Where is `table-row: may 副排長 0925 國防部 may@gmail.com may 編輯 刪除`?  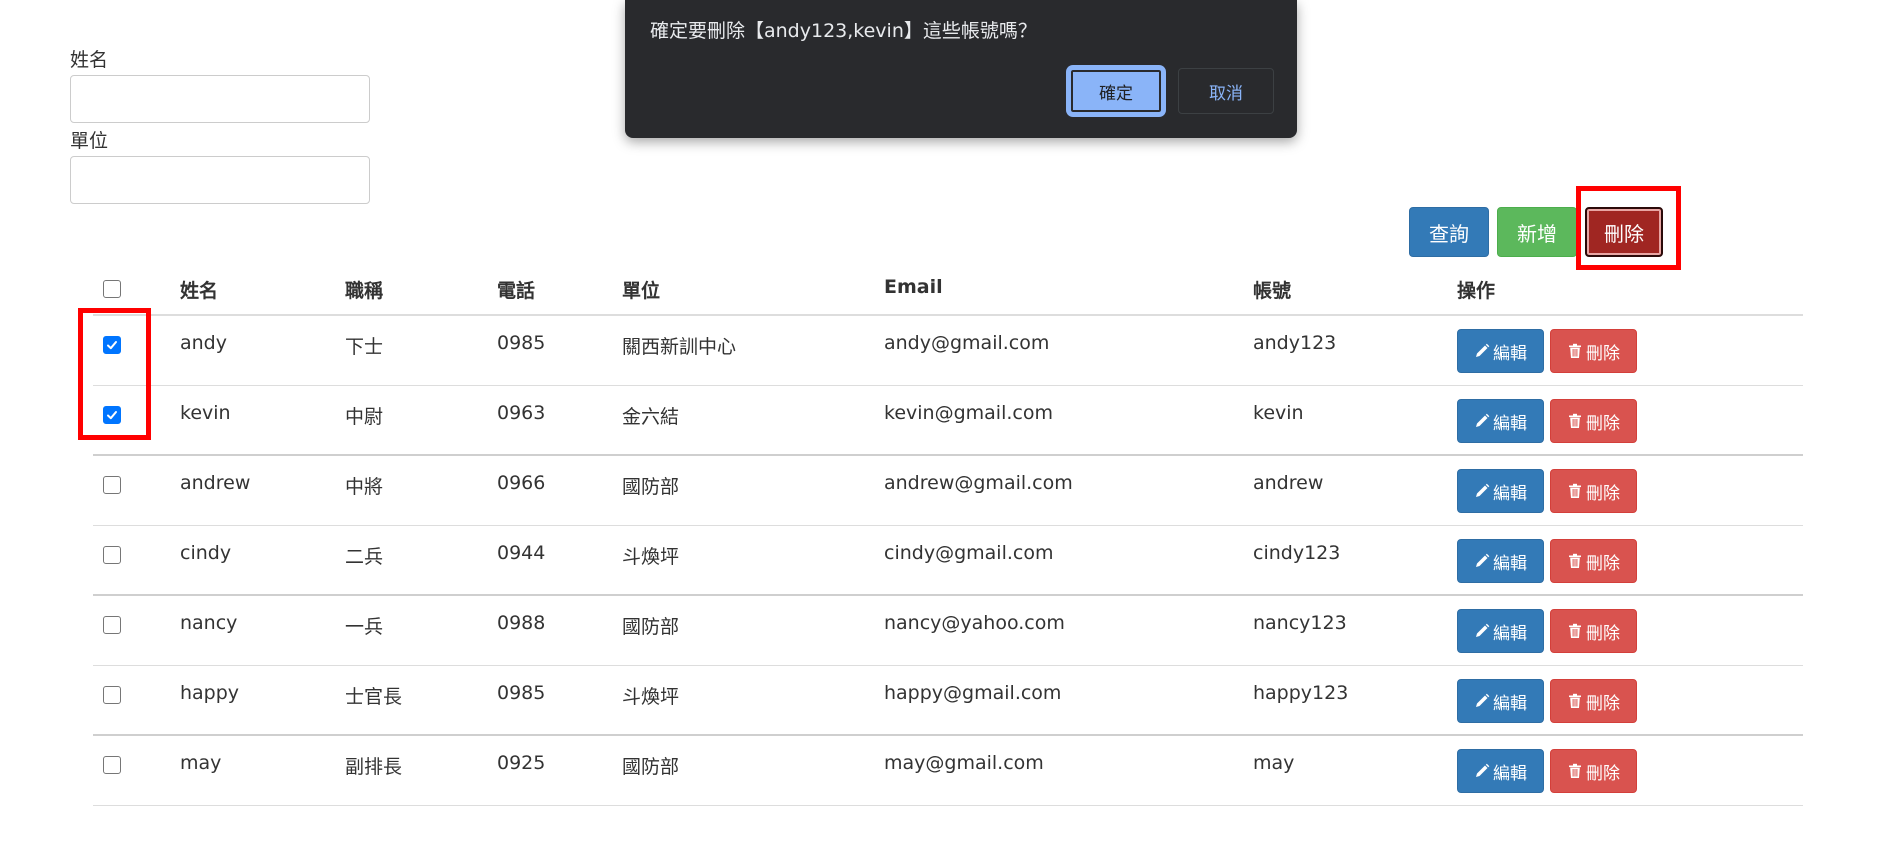
table-row: may 副排長 0925 國防部 may@gmail.com may 編輯 刪除 is located at coordinates (948, 771).